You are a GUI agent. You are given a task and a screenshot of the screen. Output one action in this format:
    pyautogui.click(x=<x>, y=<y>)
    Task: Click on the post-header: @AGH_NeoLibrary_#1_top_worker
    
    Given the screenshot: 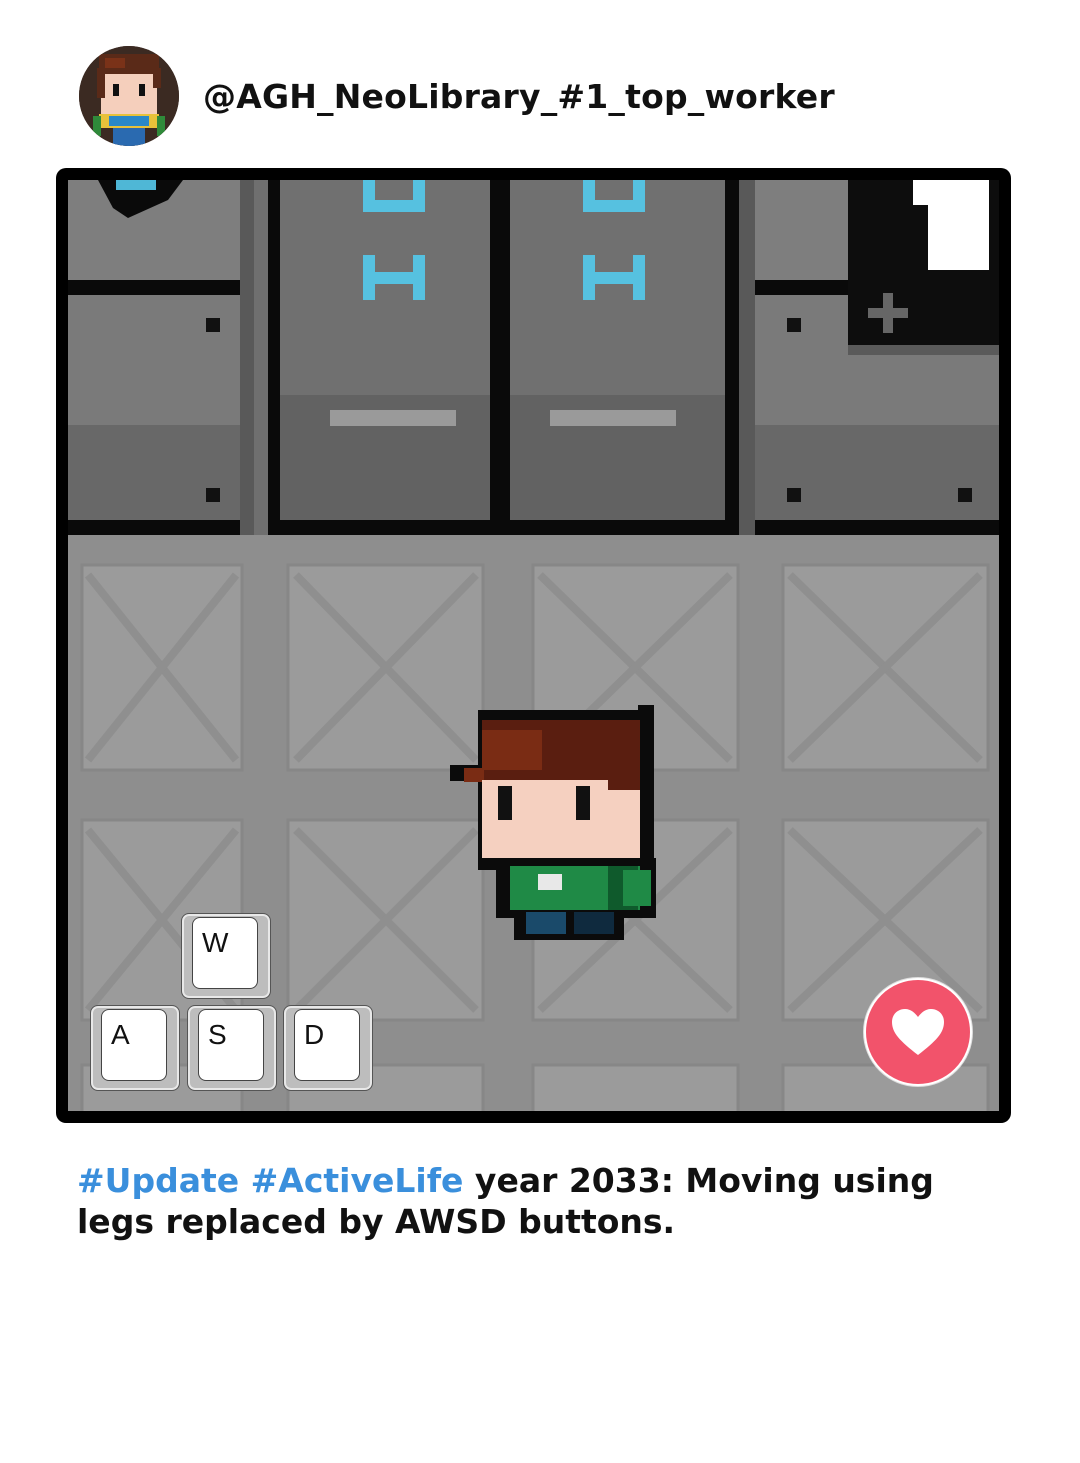 What is the action you would take?
    pyautogui.click(x=457, y=96)
    